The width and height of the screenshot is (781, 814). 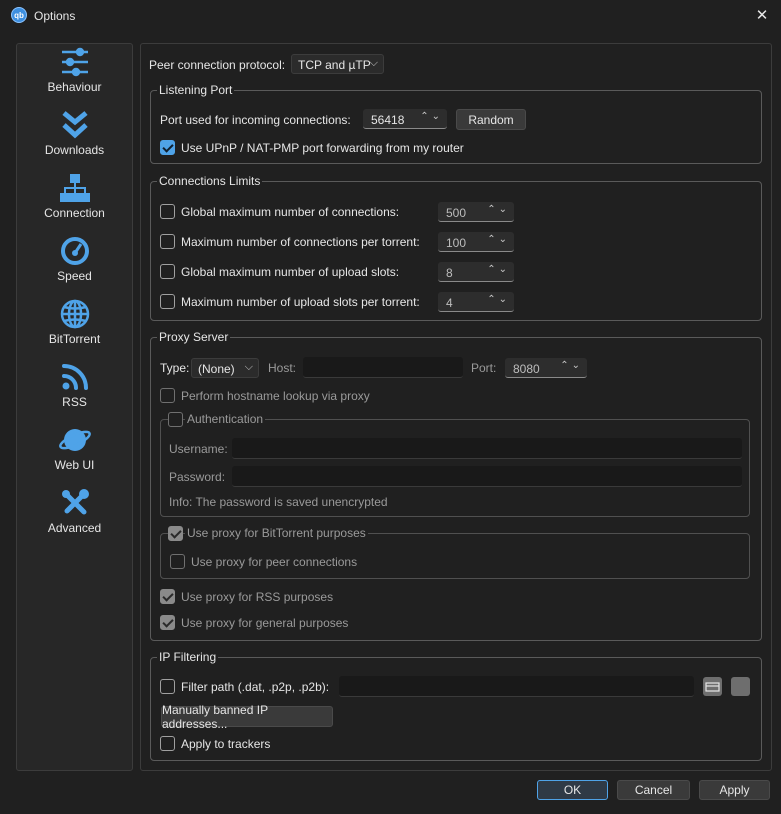 I want to click on proxy-server-title: Proxy Server, so click(x=194, y=337).